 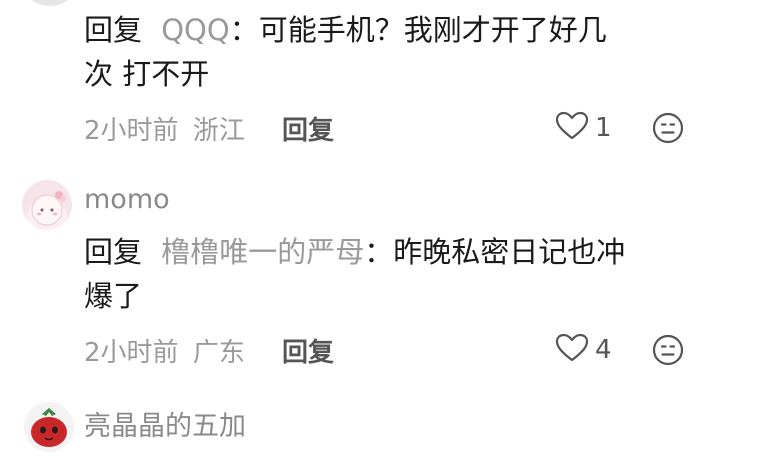 I want to click on comment-text-line2: 爆了, so click(x=113, y=296).